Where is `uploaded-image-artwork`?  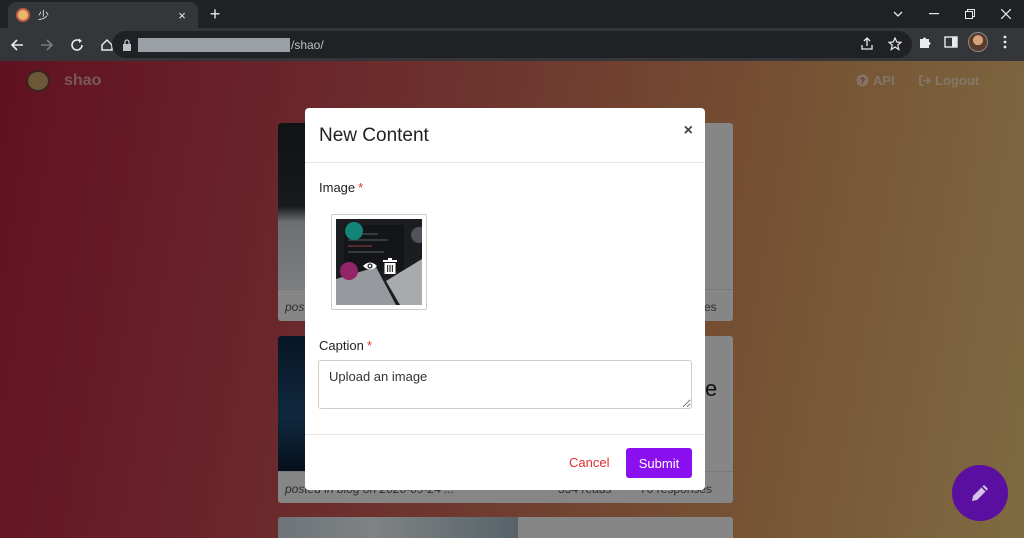 uploaded-image-artwork is located at coordinates (379, 262).